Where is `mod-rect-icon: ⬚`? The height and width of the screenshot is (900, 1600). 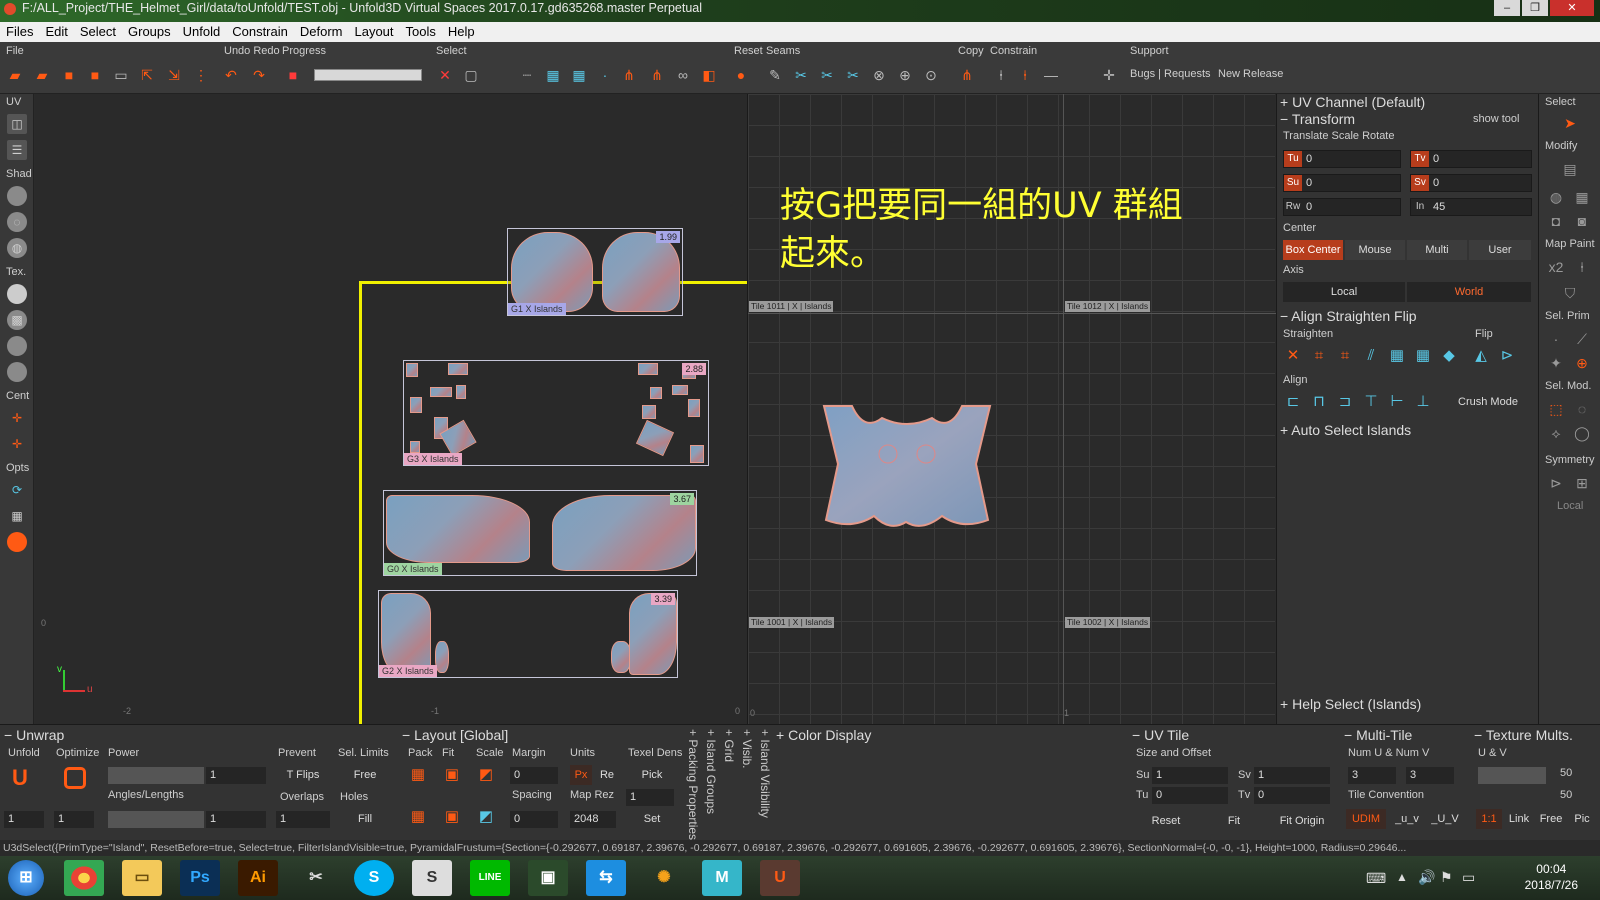 mod-rect-icon: ⬚ is located at coordinates (1556, 409).